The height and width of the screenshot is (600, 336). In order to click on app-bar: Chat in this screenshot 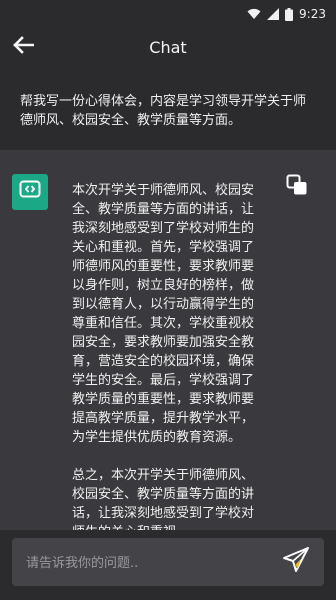, I will do `click(168, 47)`.